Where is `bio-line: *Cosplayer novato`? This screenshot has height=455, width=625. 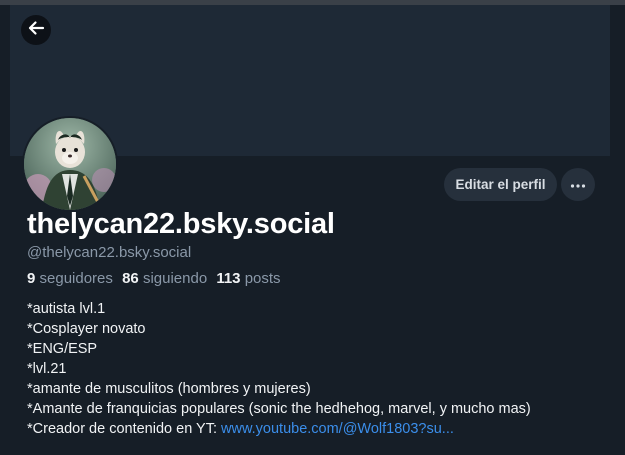 bio-line: *Cosplayer novato is located at coordinates (86, 329).